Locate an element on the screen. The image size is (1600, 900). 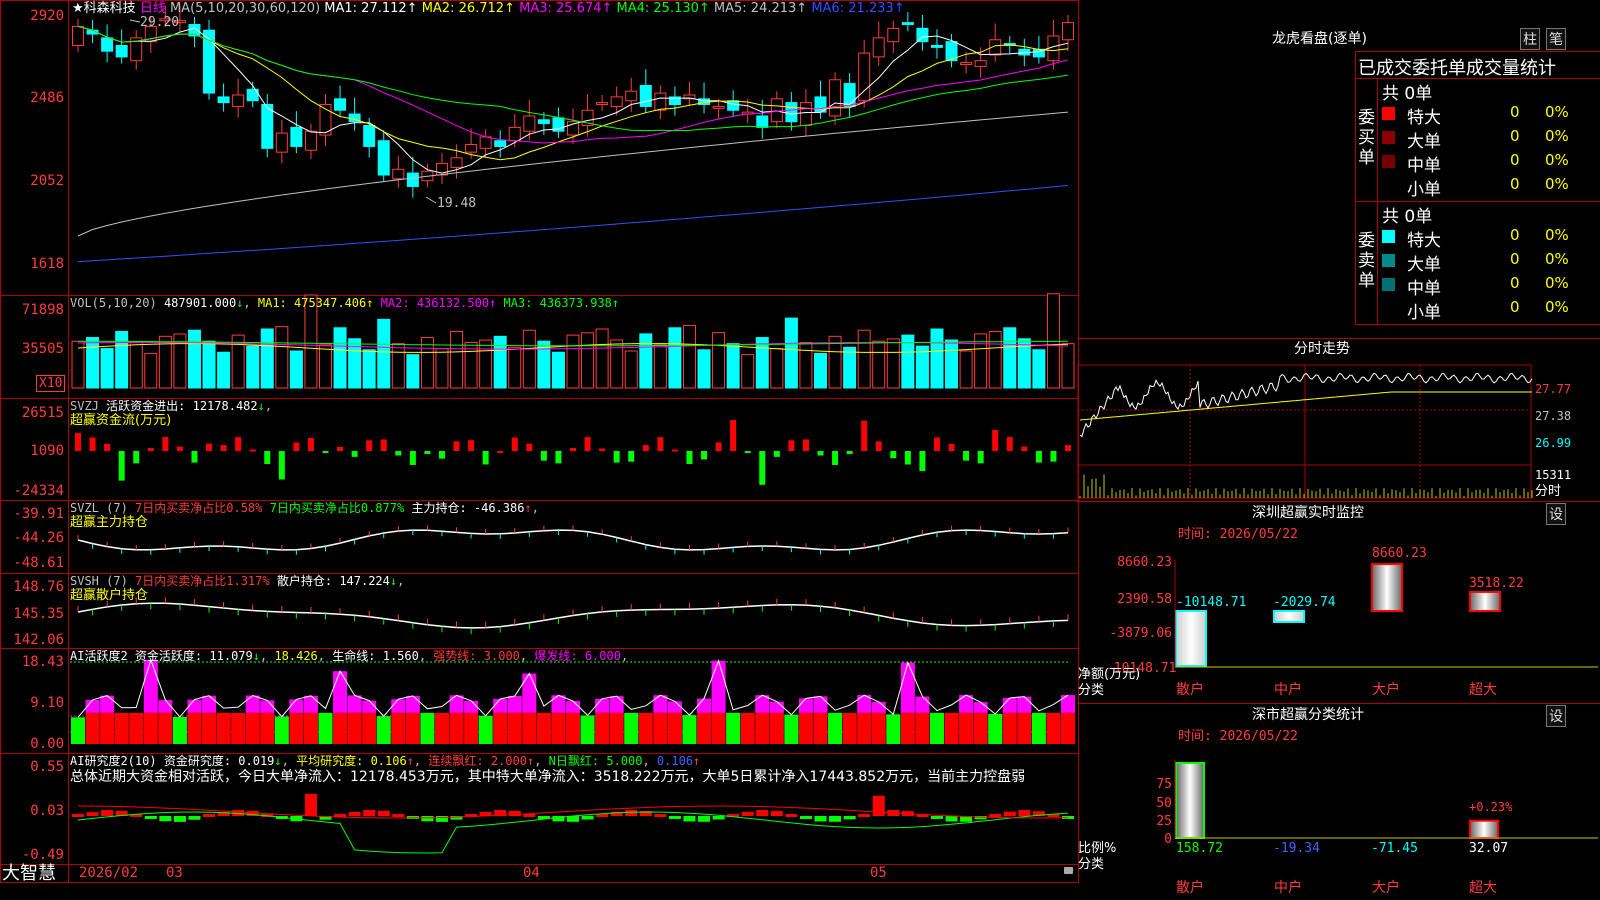
classify-settings-button: 设 is located at coordinates (1556, 716).